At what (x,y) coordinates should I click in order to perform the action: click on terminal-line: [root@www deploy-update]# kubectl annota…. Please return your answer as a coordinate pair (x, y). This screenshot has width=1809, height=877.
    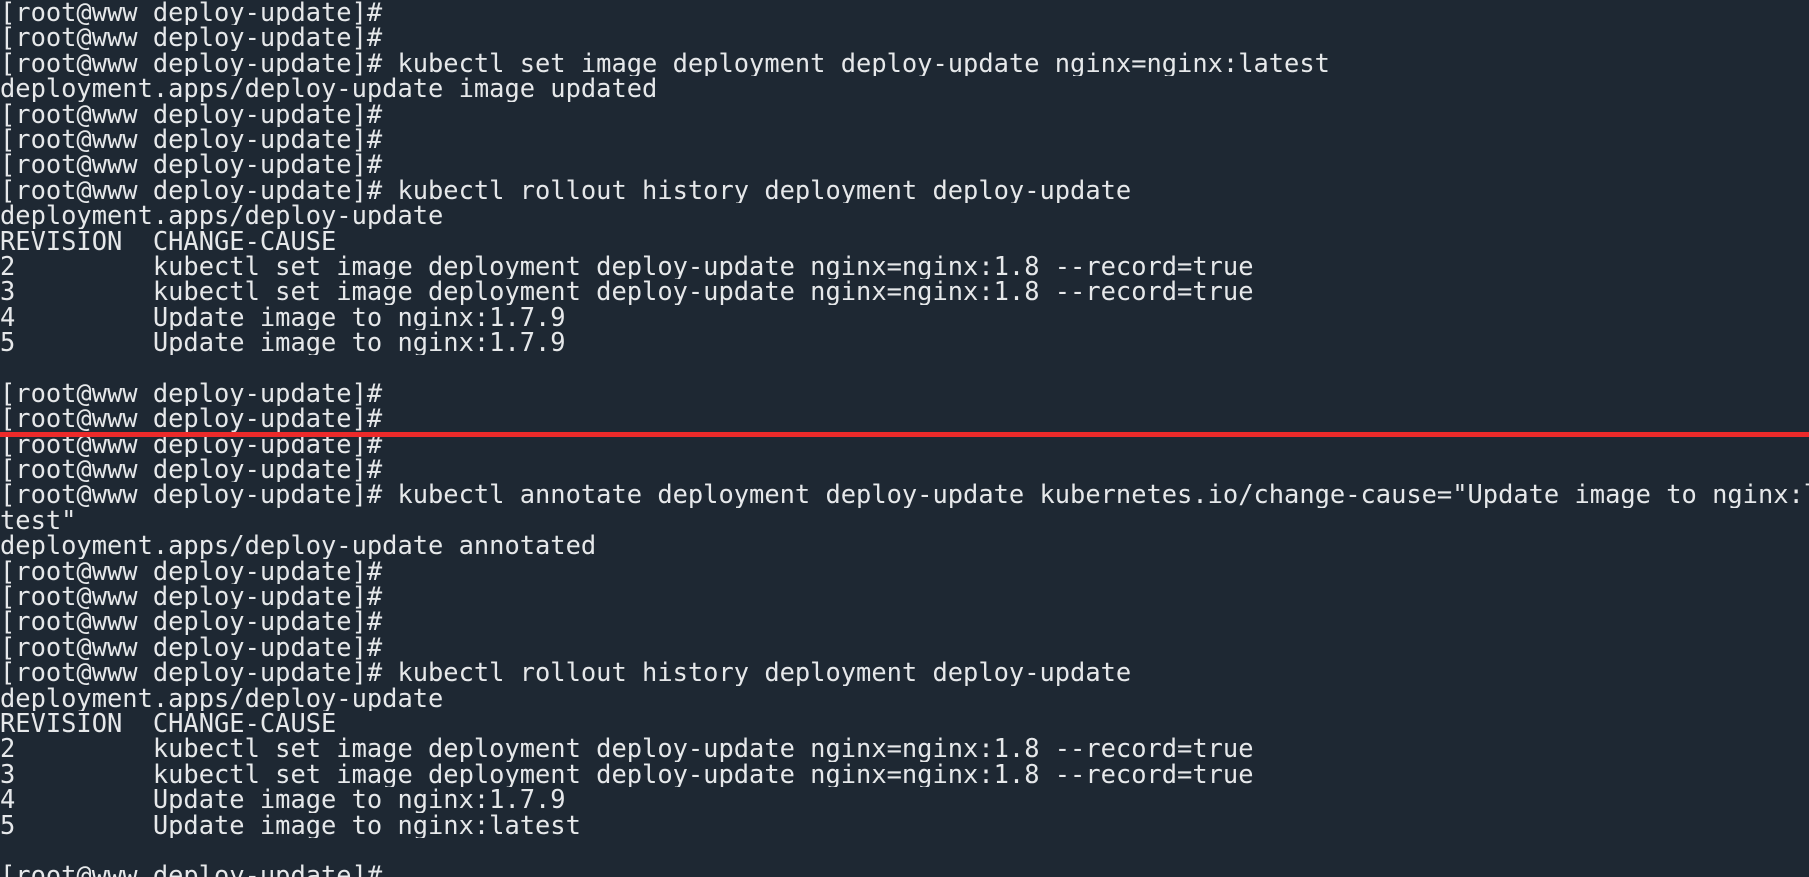
    Looking at the image, I should click on (904, 495).